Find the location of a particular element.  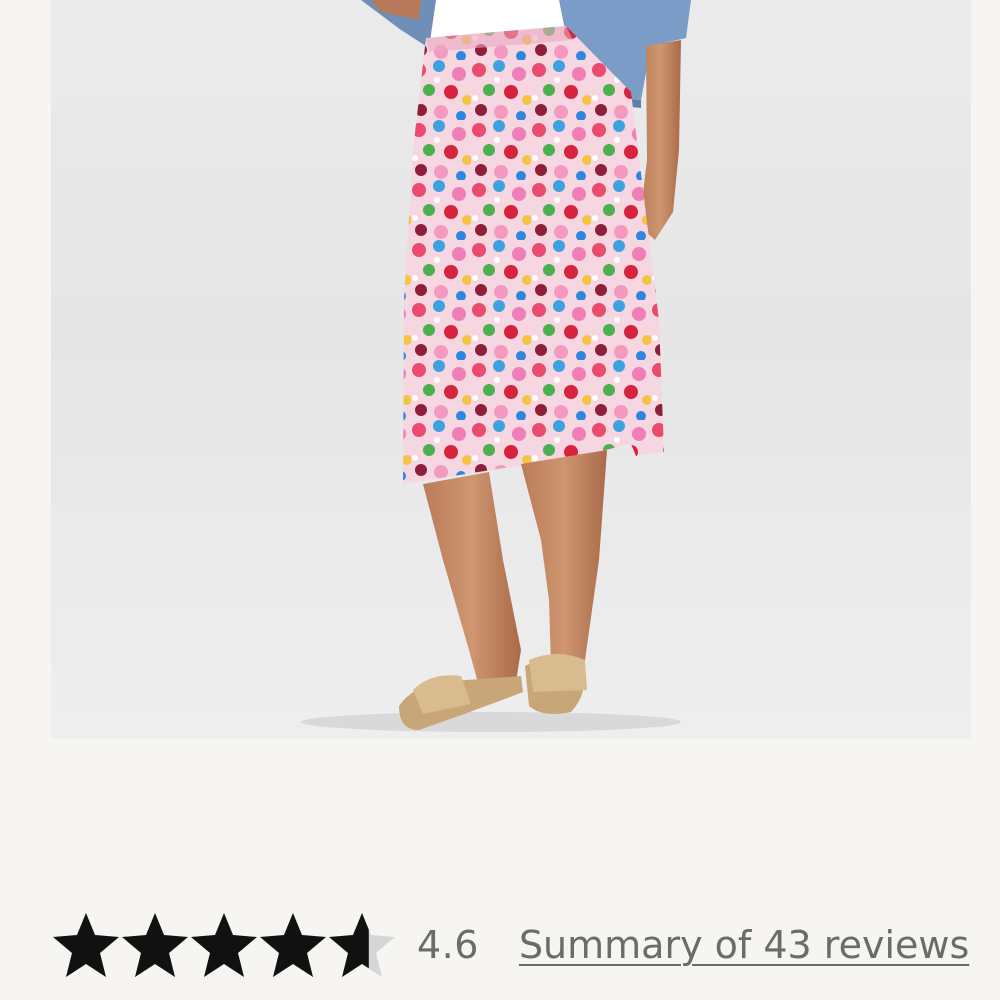

rating-summary: 4.6 Summary of 43 reviews is located at coordinates (526, 945).